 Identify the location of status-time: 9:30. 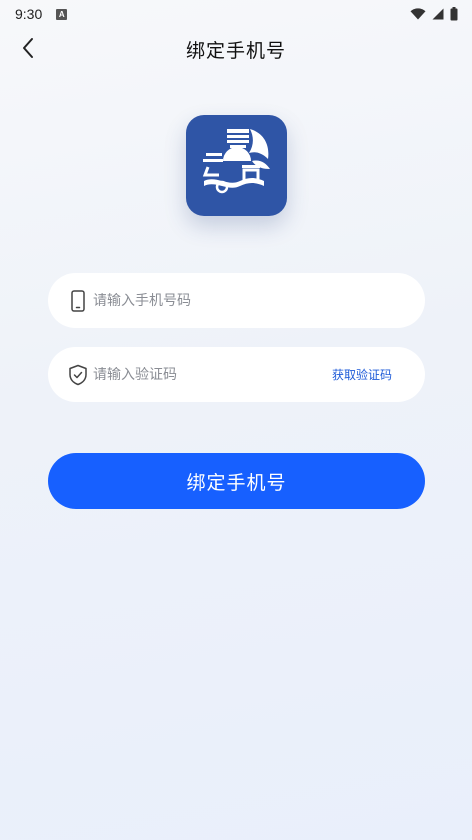
(29, 14).